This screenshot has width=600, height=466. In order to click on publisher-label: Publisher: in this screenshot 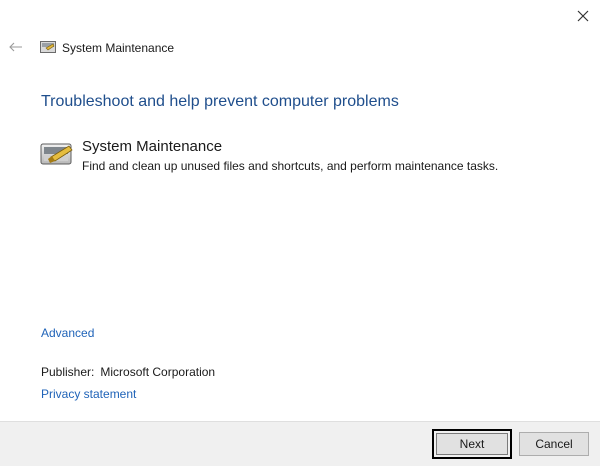, I will do `click(68, 372)`.